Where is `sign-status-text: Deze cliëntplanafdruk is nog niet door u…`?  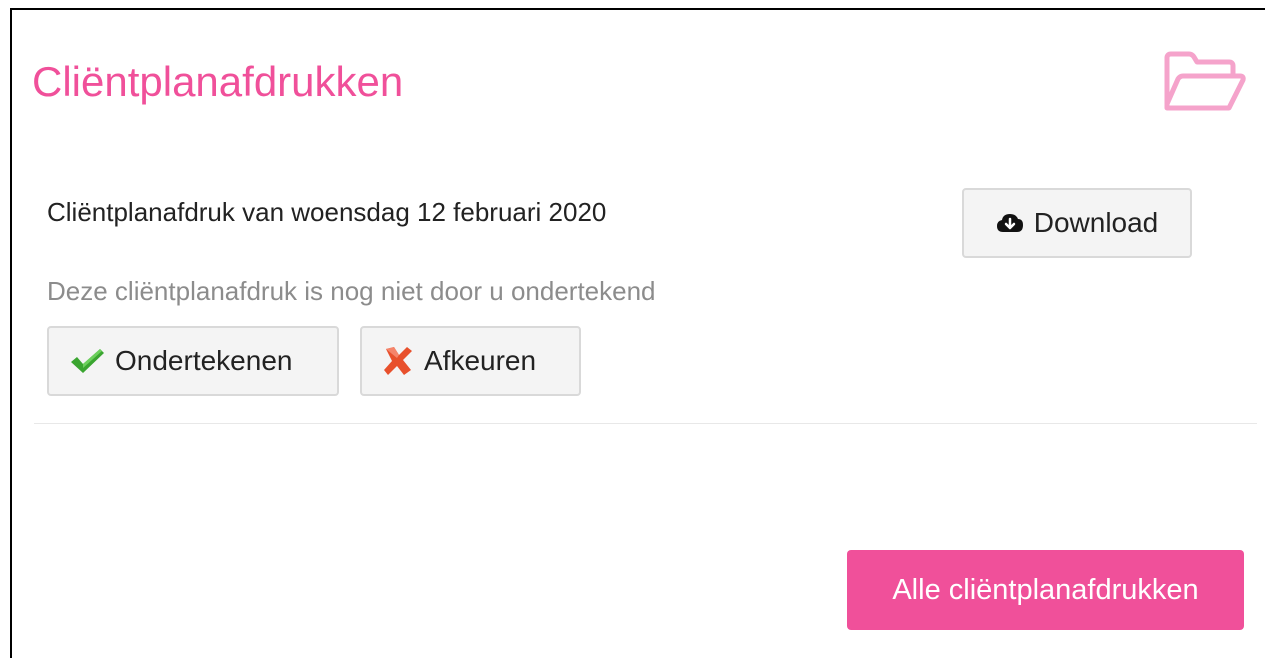 sign-status-text: Deze cliëntplanafdruk is nog niet door u… is located at coordinates (351, 291).